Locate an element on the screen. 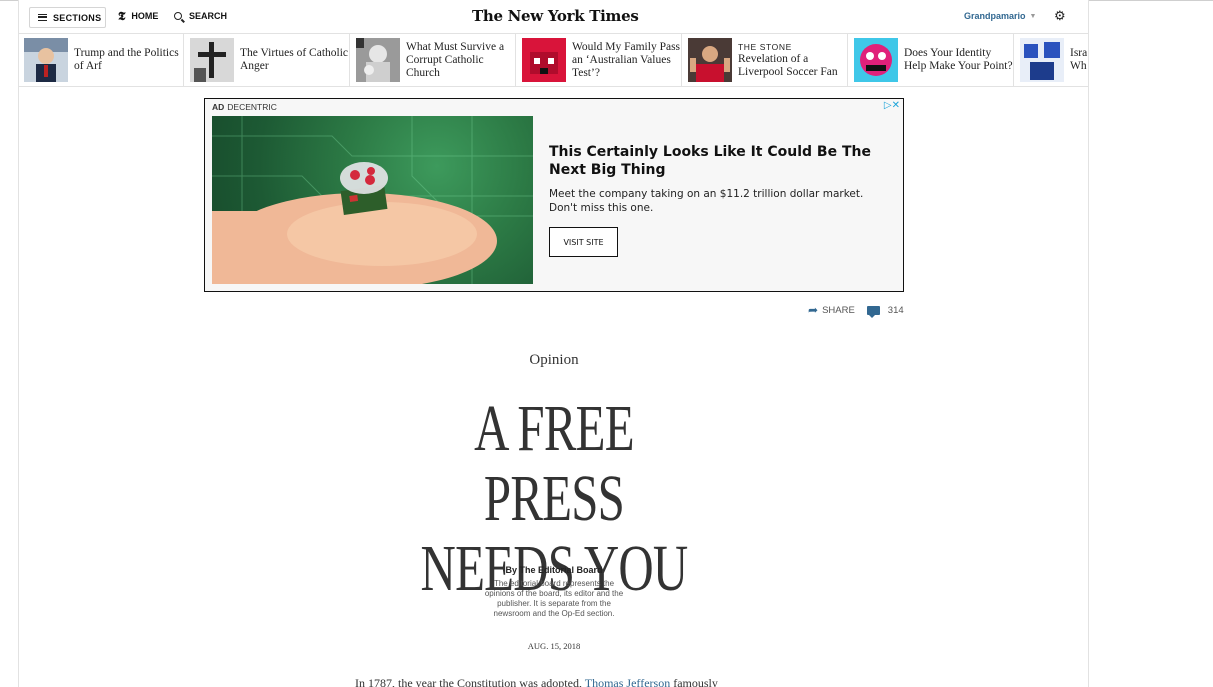 Image resolution: width=1213 pixels, height=687 pixels. ribbon-kicker: THE STONE is located at coordinates (765, 46).